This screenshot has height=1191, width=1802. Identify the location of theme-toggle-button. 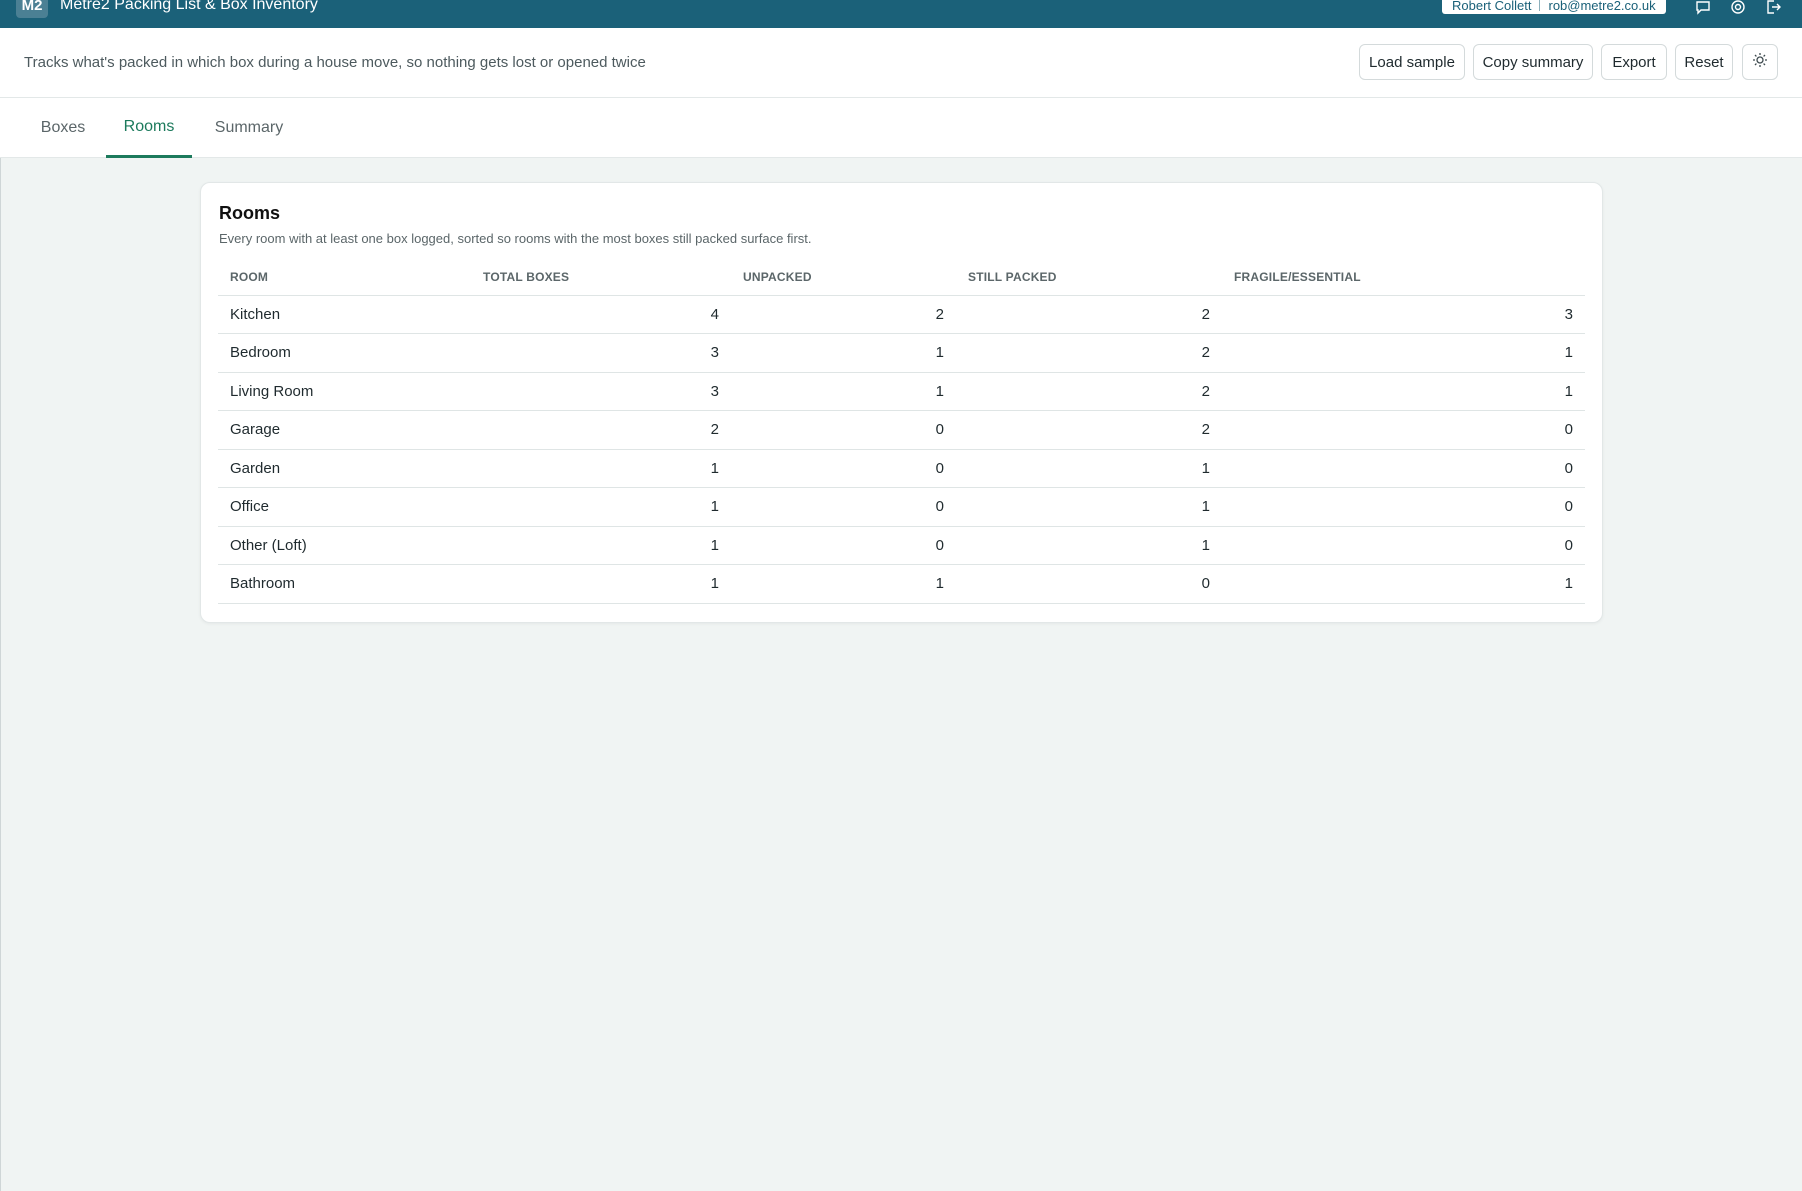
(1760, 62).